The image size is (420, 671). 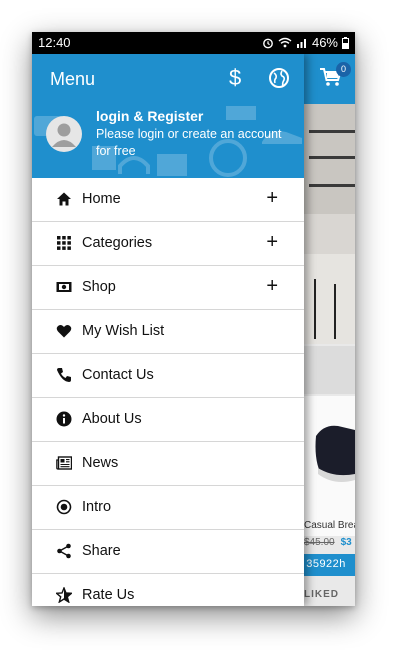 What do you see at coordinates (64, 595) in the screenshot?
I see `star-icon` at bounding box center [64, 595].